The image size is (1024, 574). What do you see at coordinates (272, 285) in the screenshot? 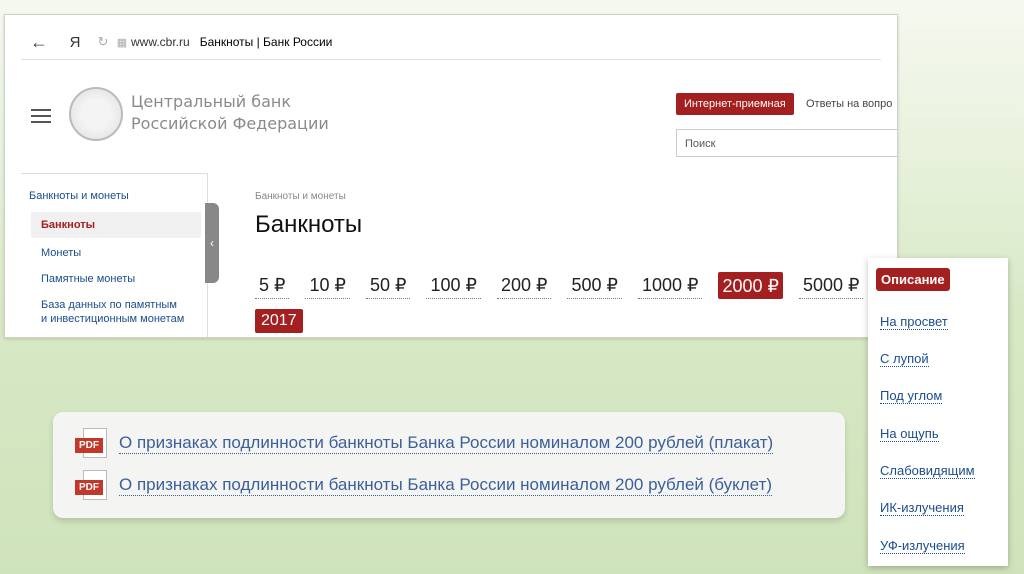
I see `denomination-5: 5 ₽` at bounding box center [272, 285].